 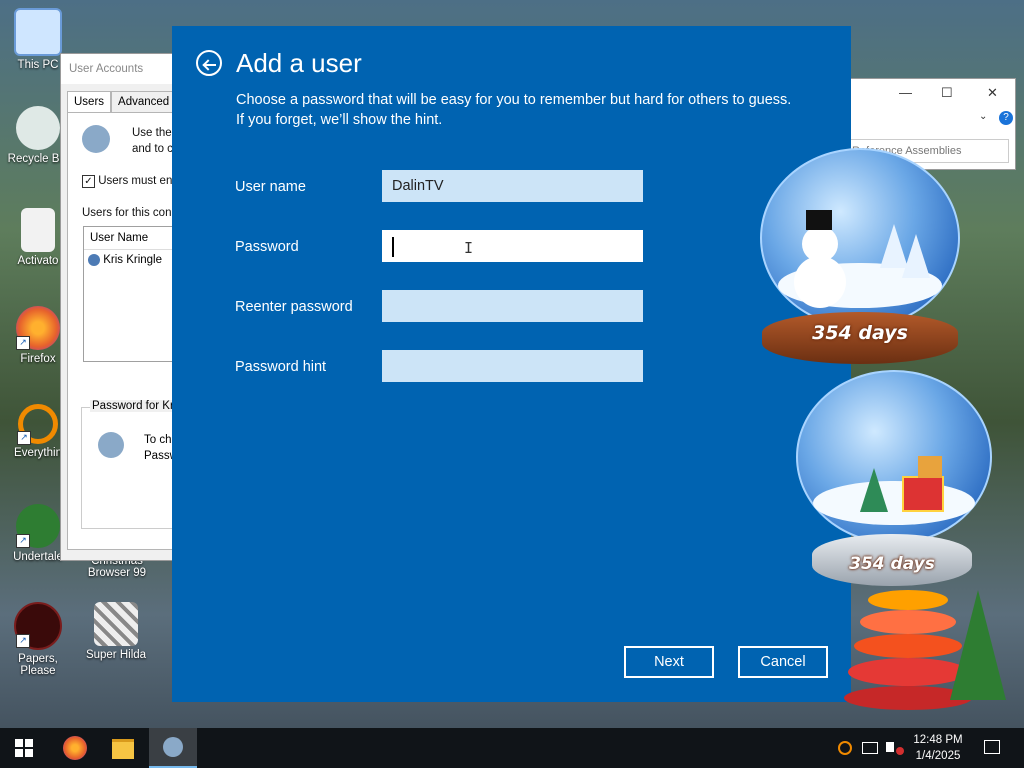 I want to click on desktop-icon-label: Everythin, so click(x=38, y=453).